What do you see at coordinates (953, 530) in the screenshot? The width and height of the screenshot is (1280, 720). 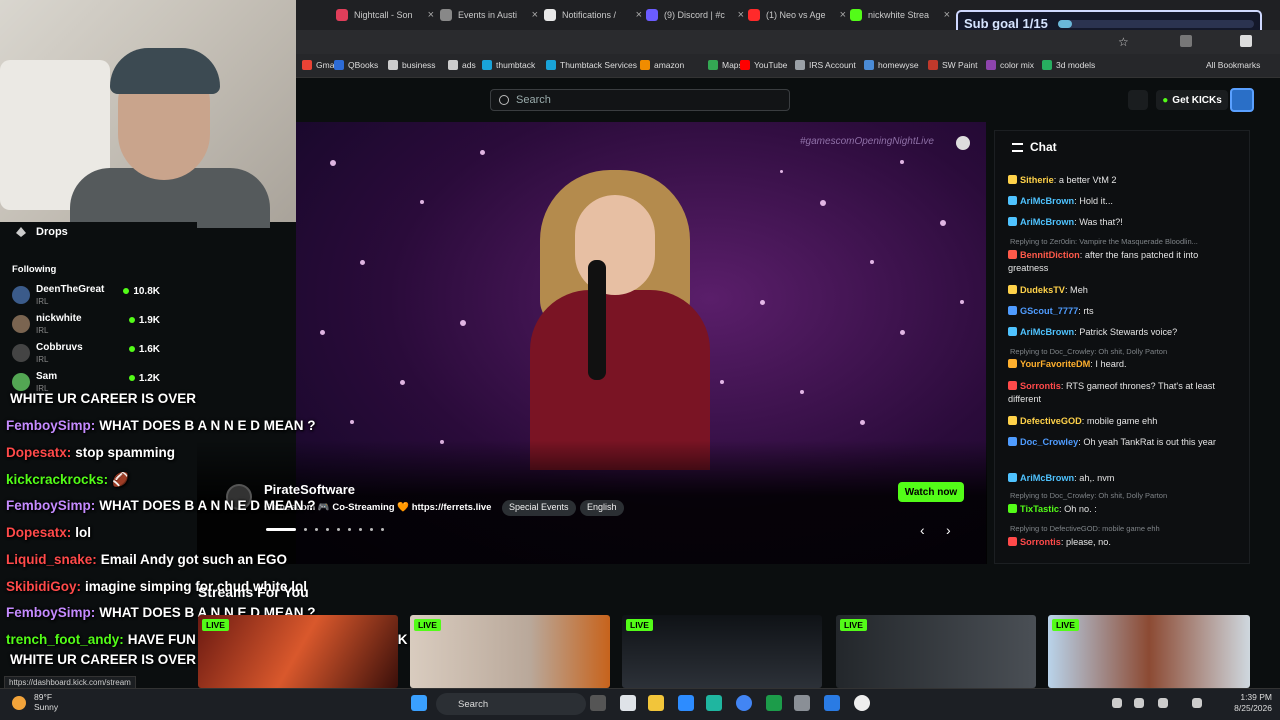 I see `chevron-right-icon: ›` at bounding box center [953, 530].